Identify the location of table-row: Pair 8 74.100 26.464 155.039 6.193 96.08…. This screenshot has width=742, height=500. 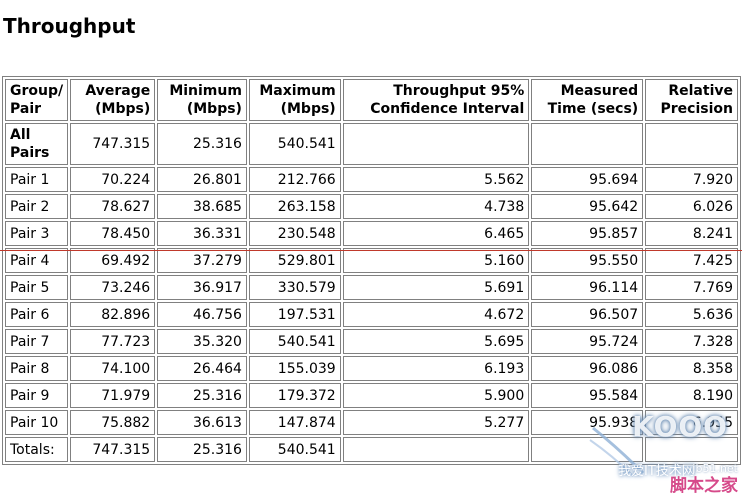
(371, 368).